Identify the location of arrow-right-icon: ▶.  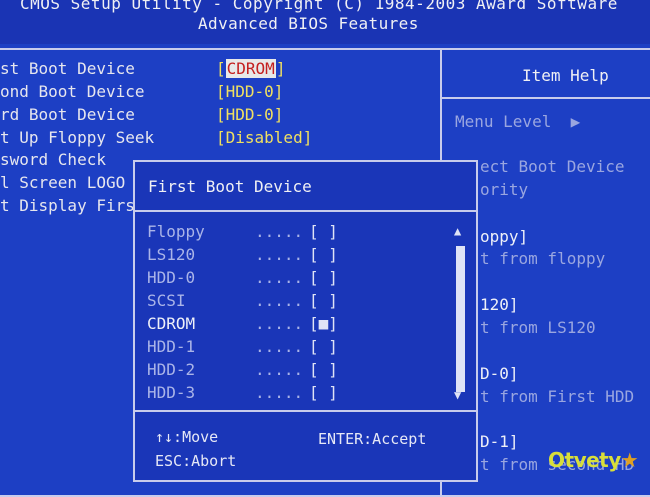
(575, 121).